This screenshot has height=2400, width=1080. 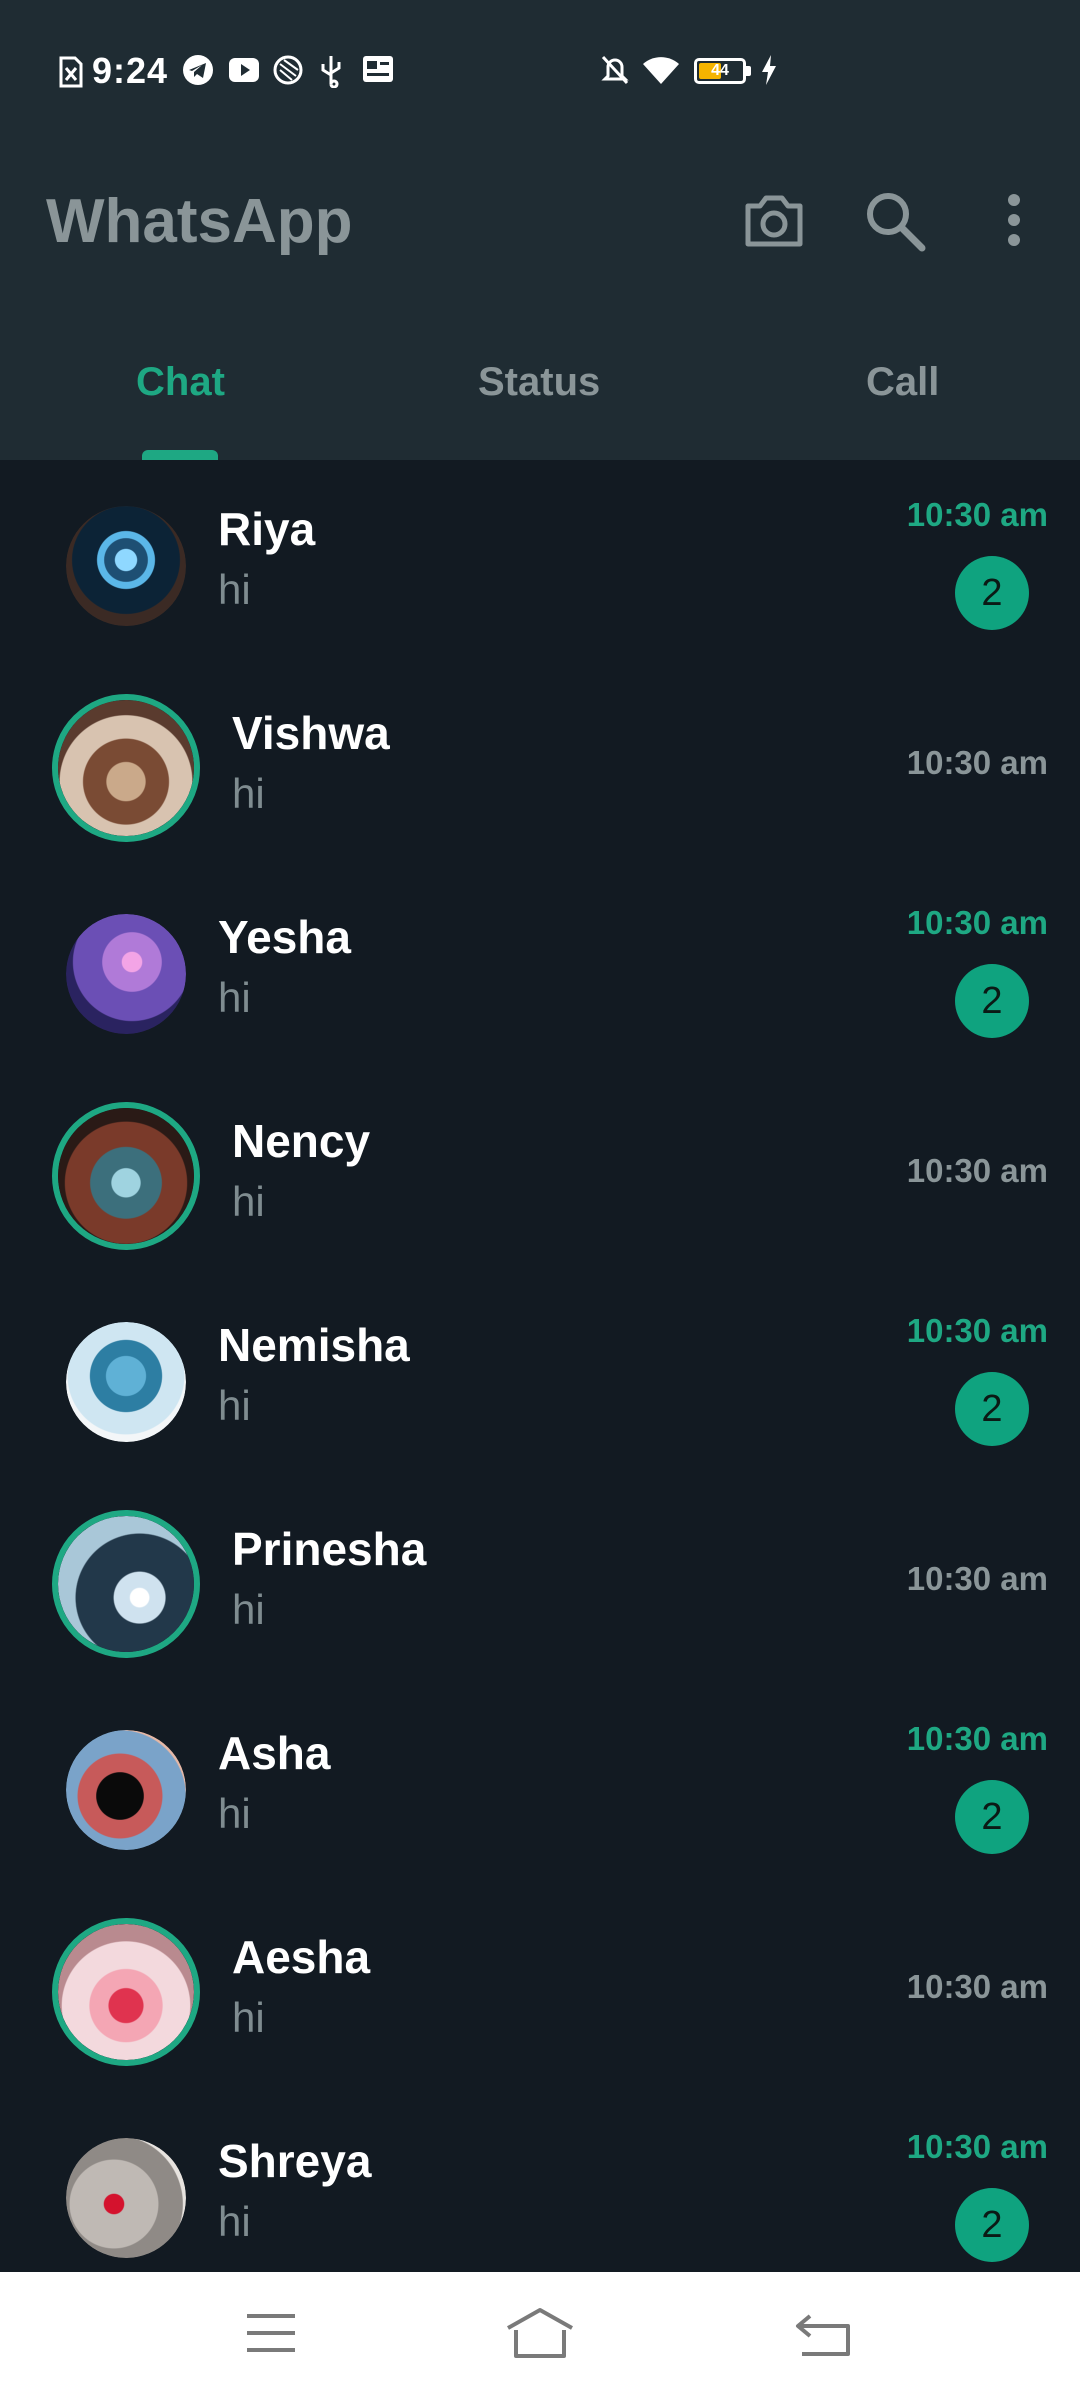 I want to click on flag-icon, so click(x=288, y=70).